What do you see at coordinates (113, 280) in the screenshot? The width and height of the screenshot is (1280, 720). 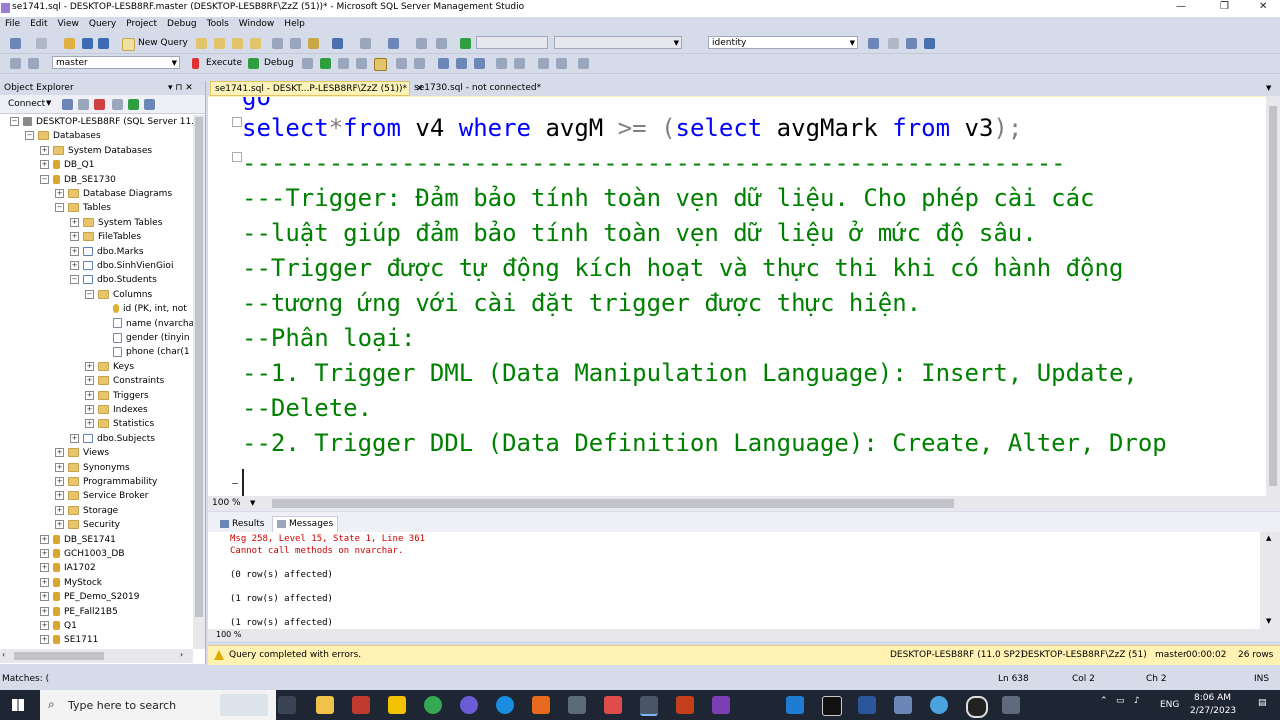 I see `tree-node: − dbo.Students` at bounding box center [113, 280].